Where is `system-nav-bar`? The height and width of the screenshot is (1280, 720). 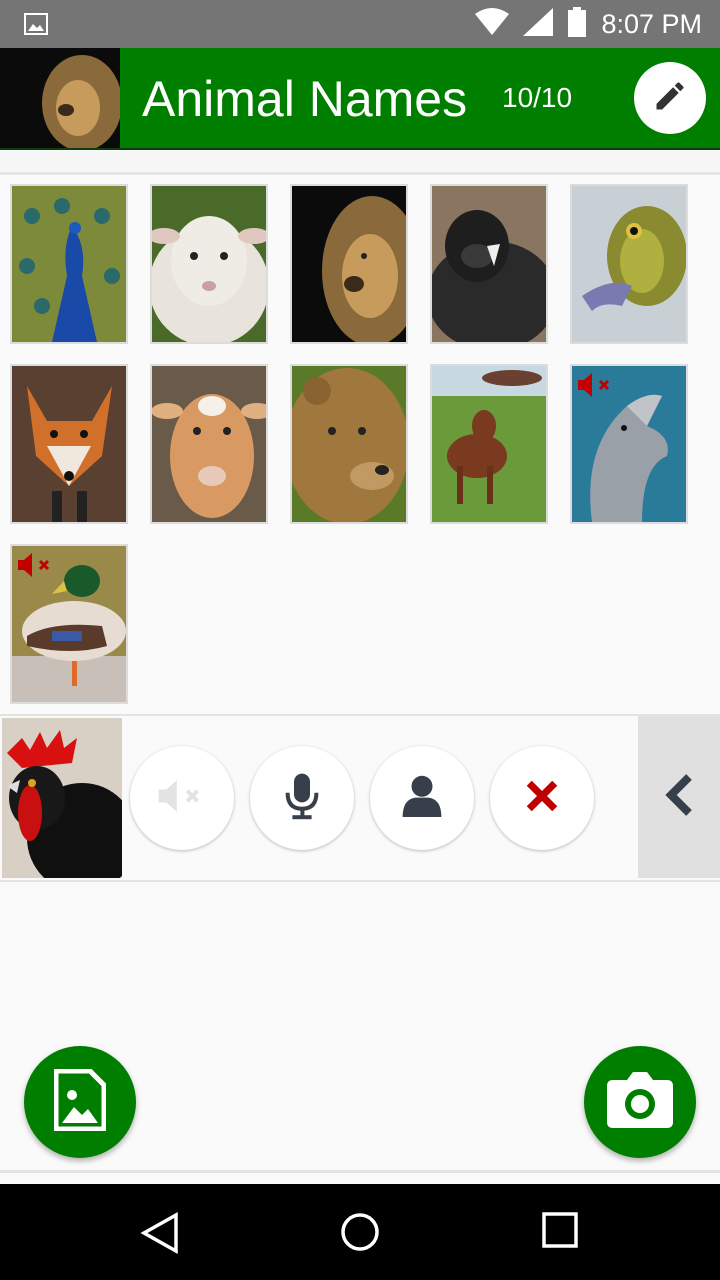 system-nav-bar is located at coordinates (360, 1232).